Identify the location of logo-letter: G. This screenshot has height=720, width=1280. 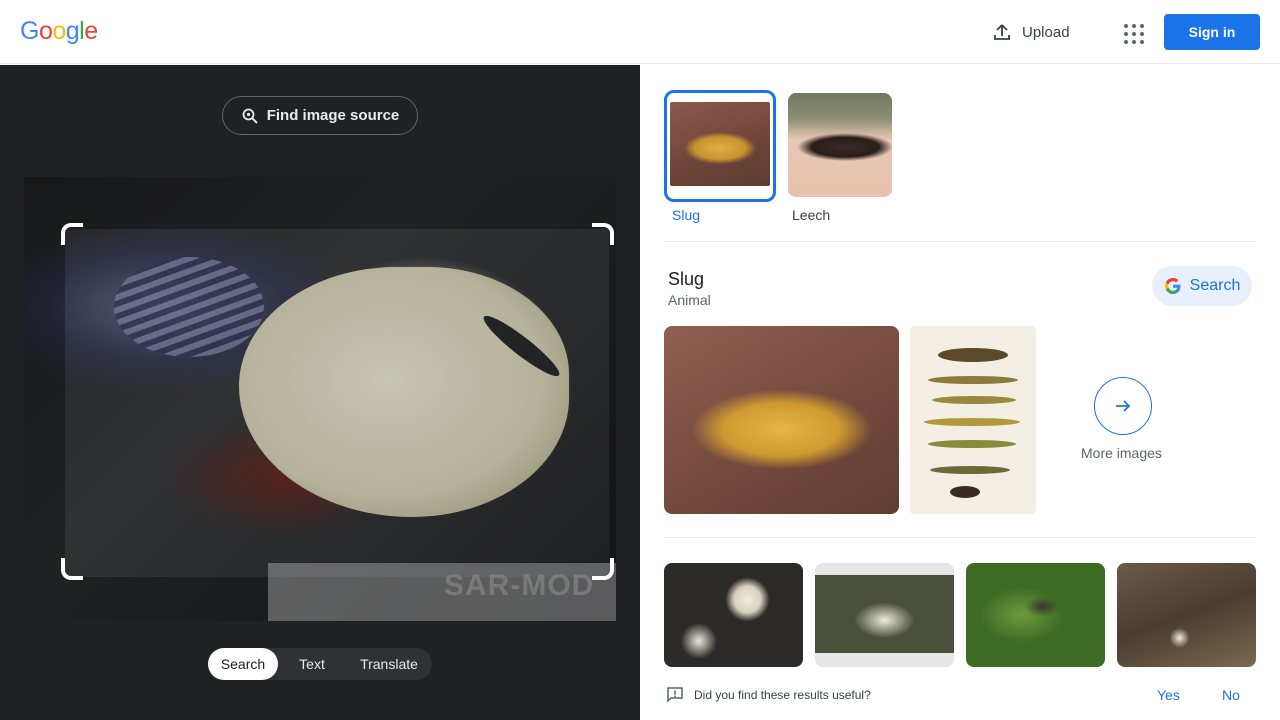
(29, 31).